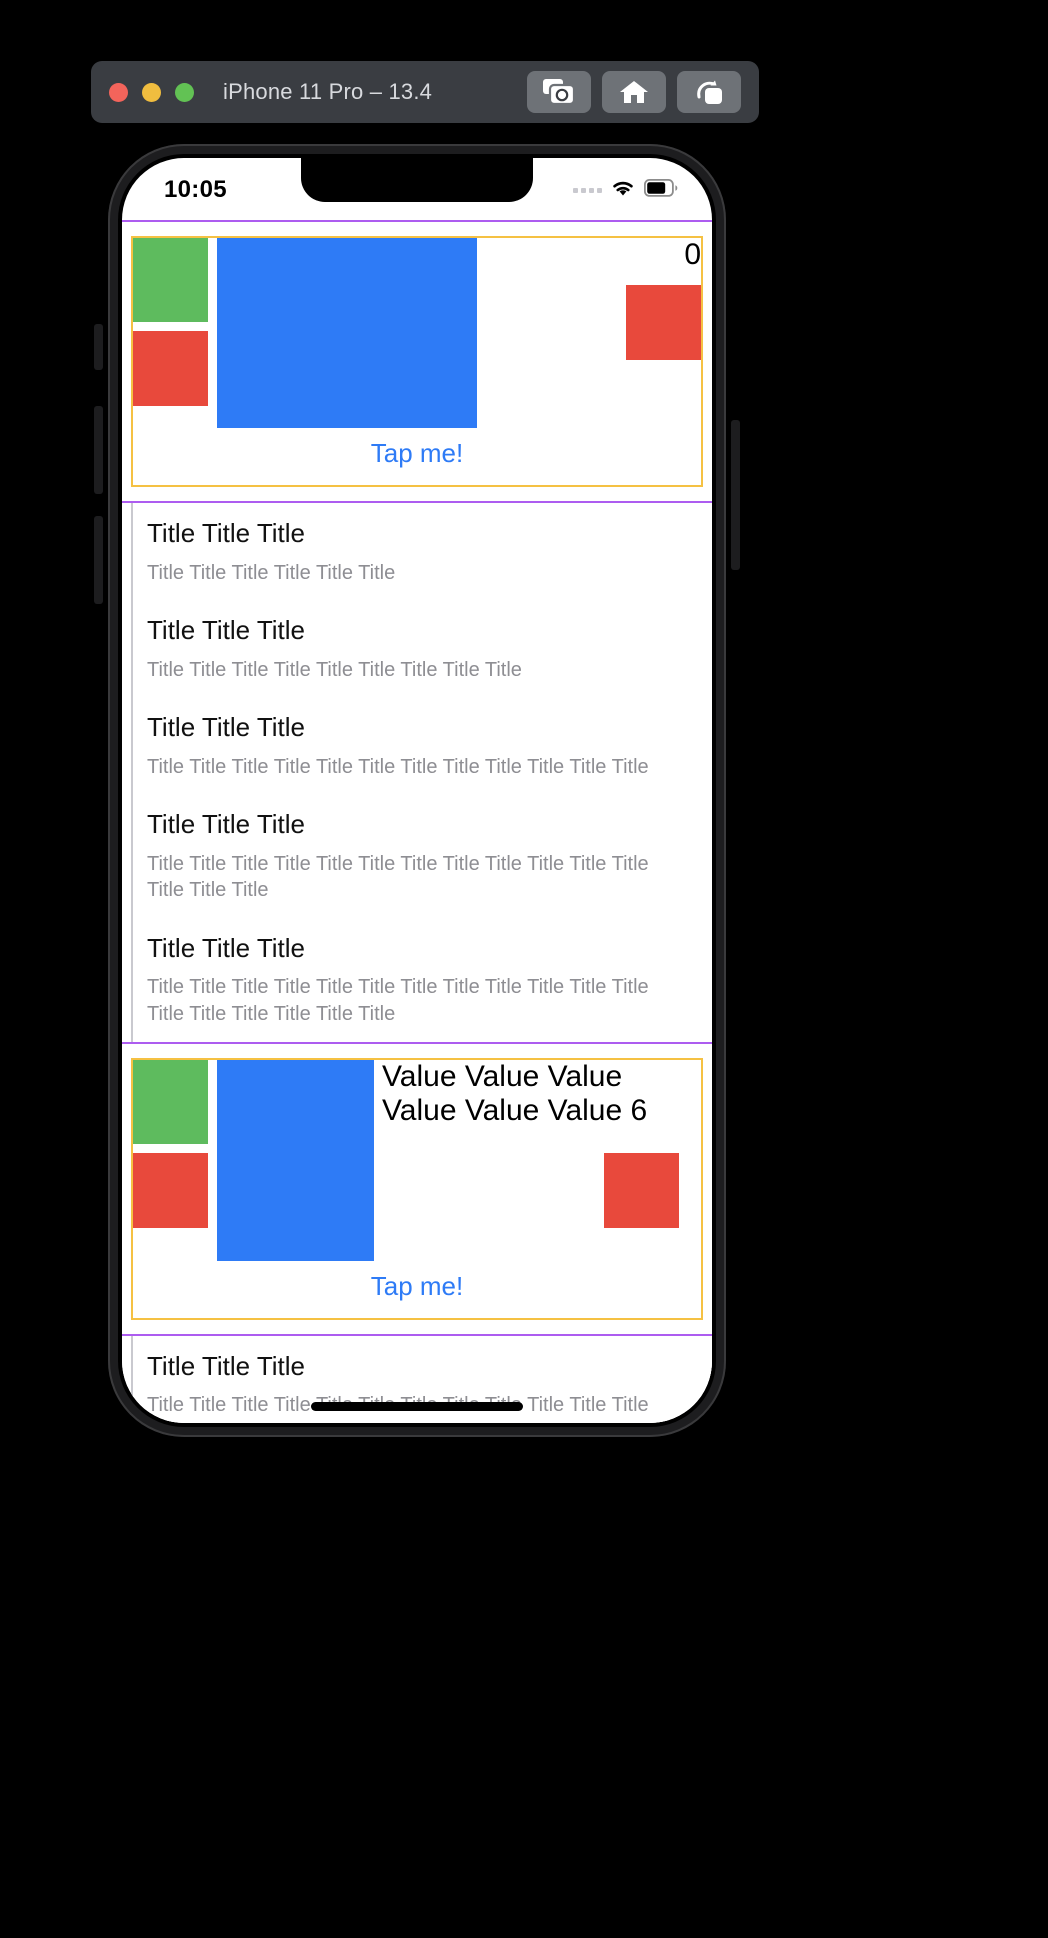 This screenshot has height=1938, width=1048. I want to click on window-traffic-lights, so click(151, 92).